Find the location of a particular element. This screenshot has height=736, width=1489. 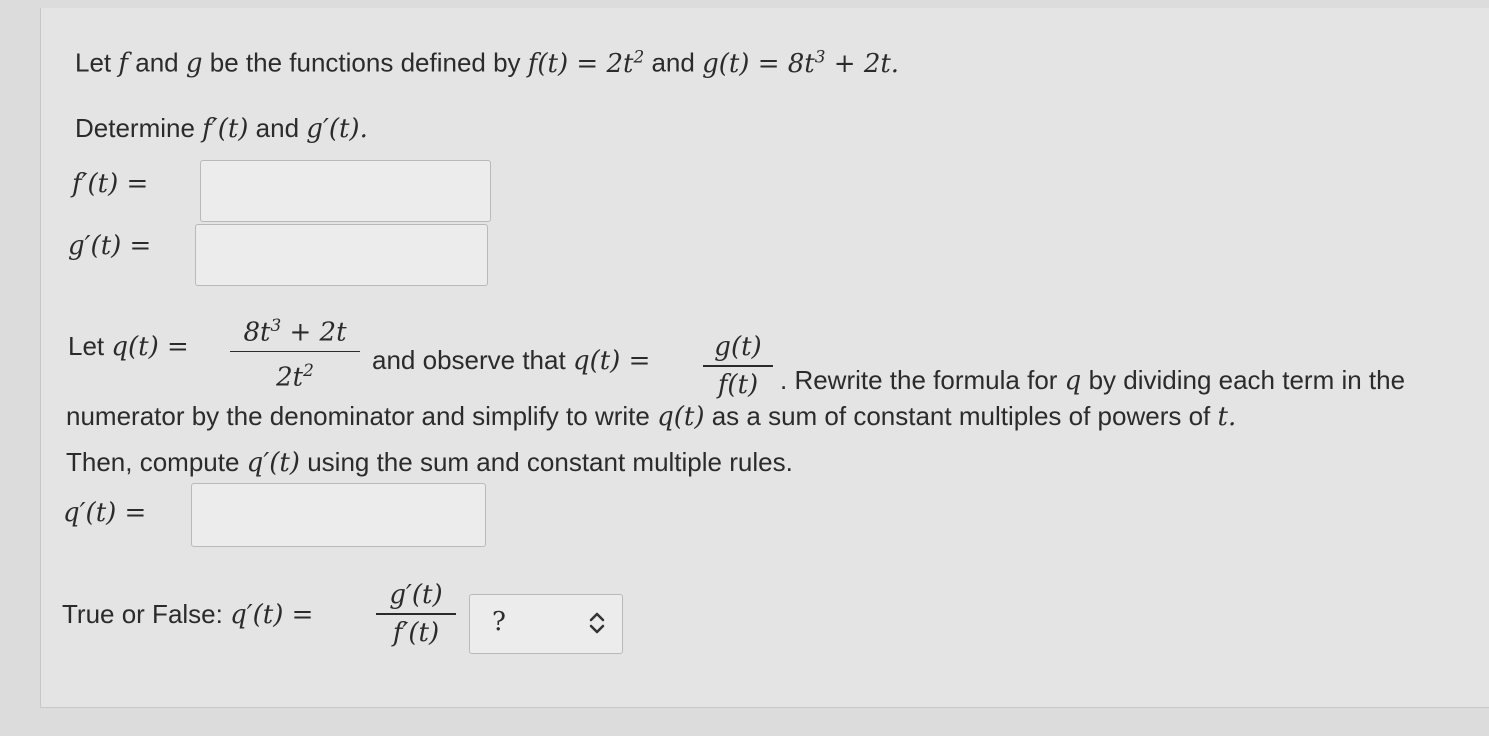

gp-over-fp-numerator: g′(t) is located at coordinates (416, 595).